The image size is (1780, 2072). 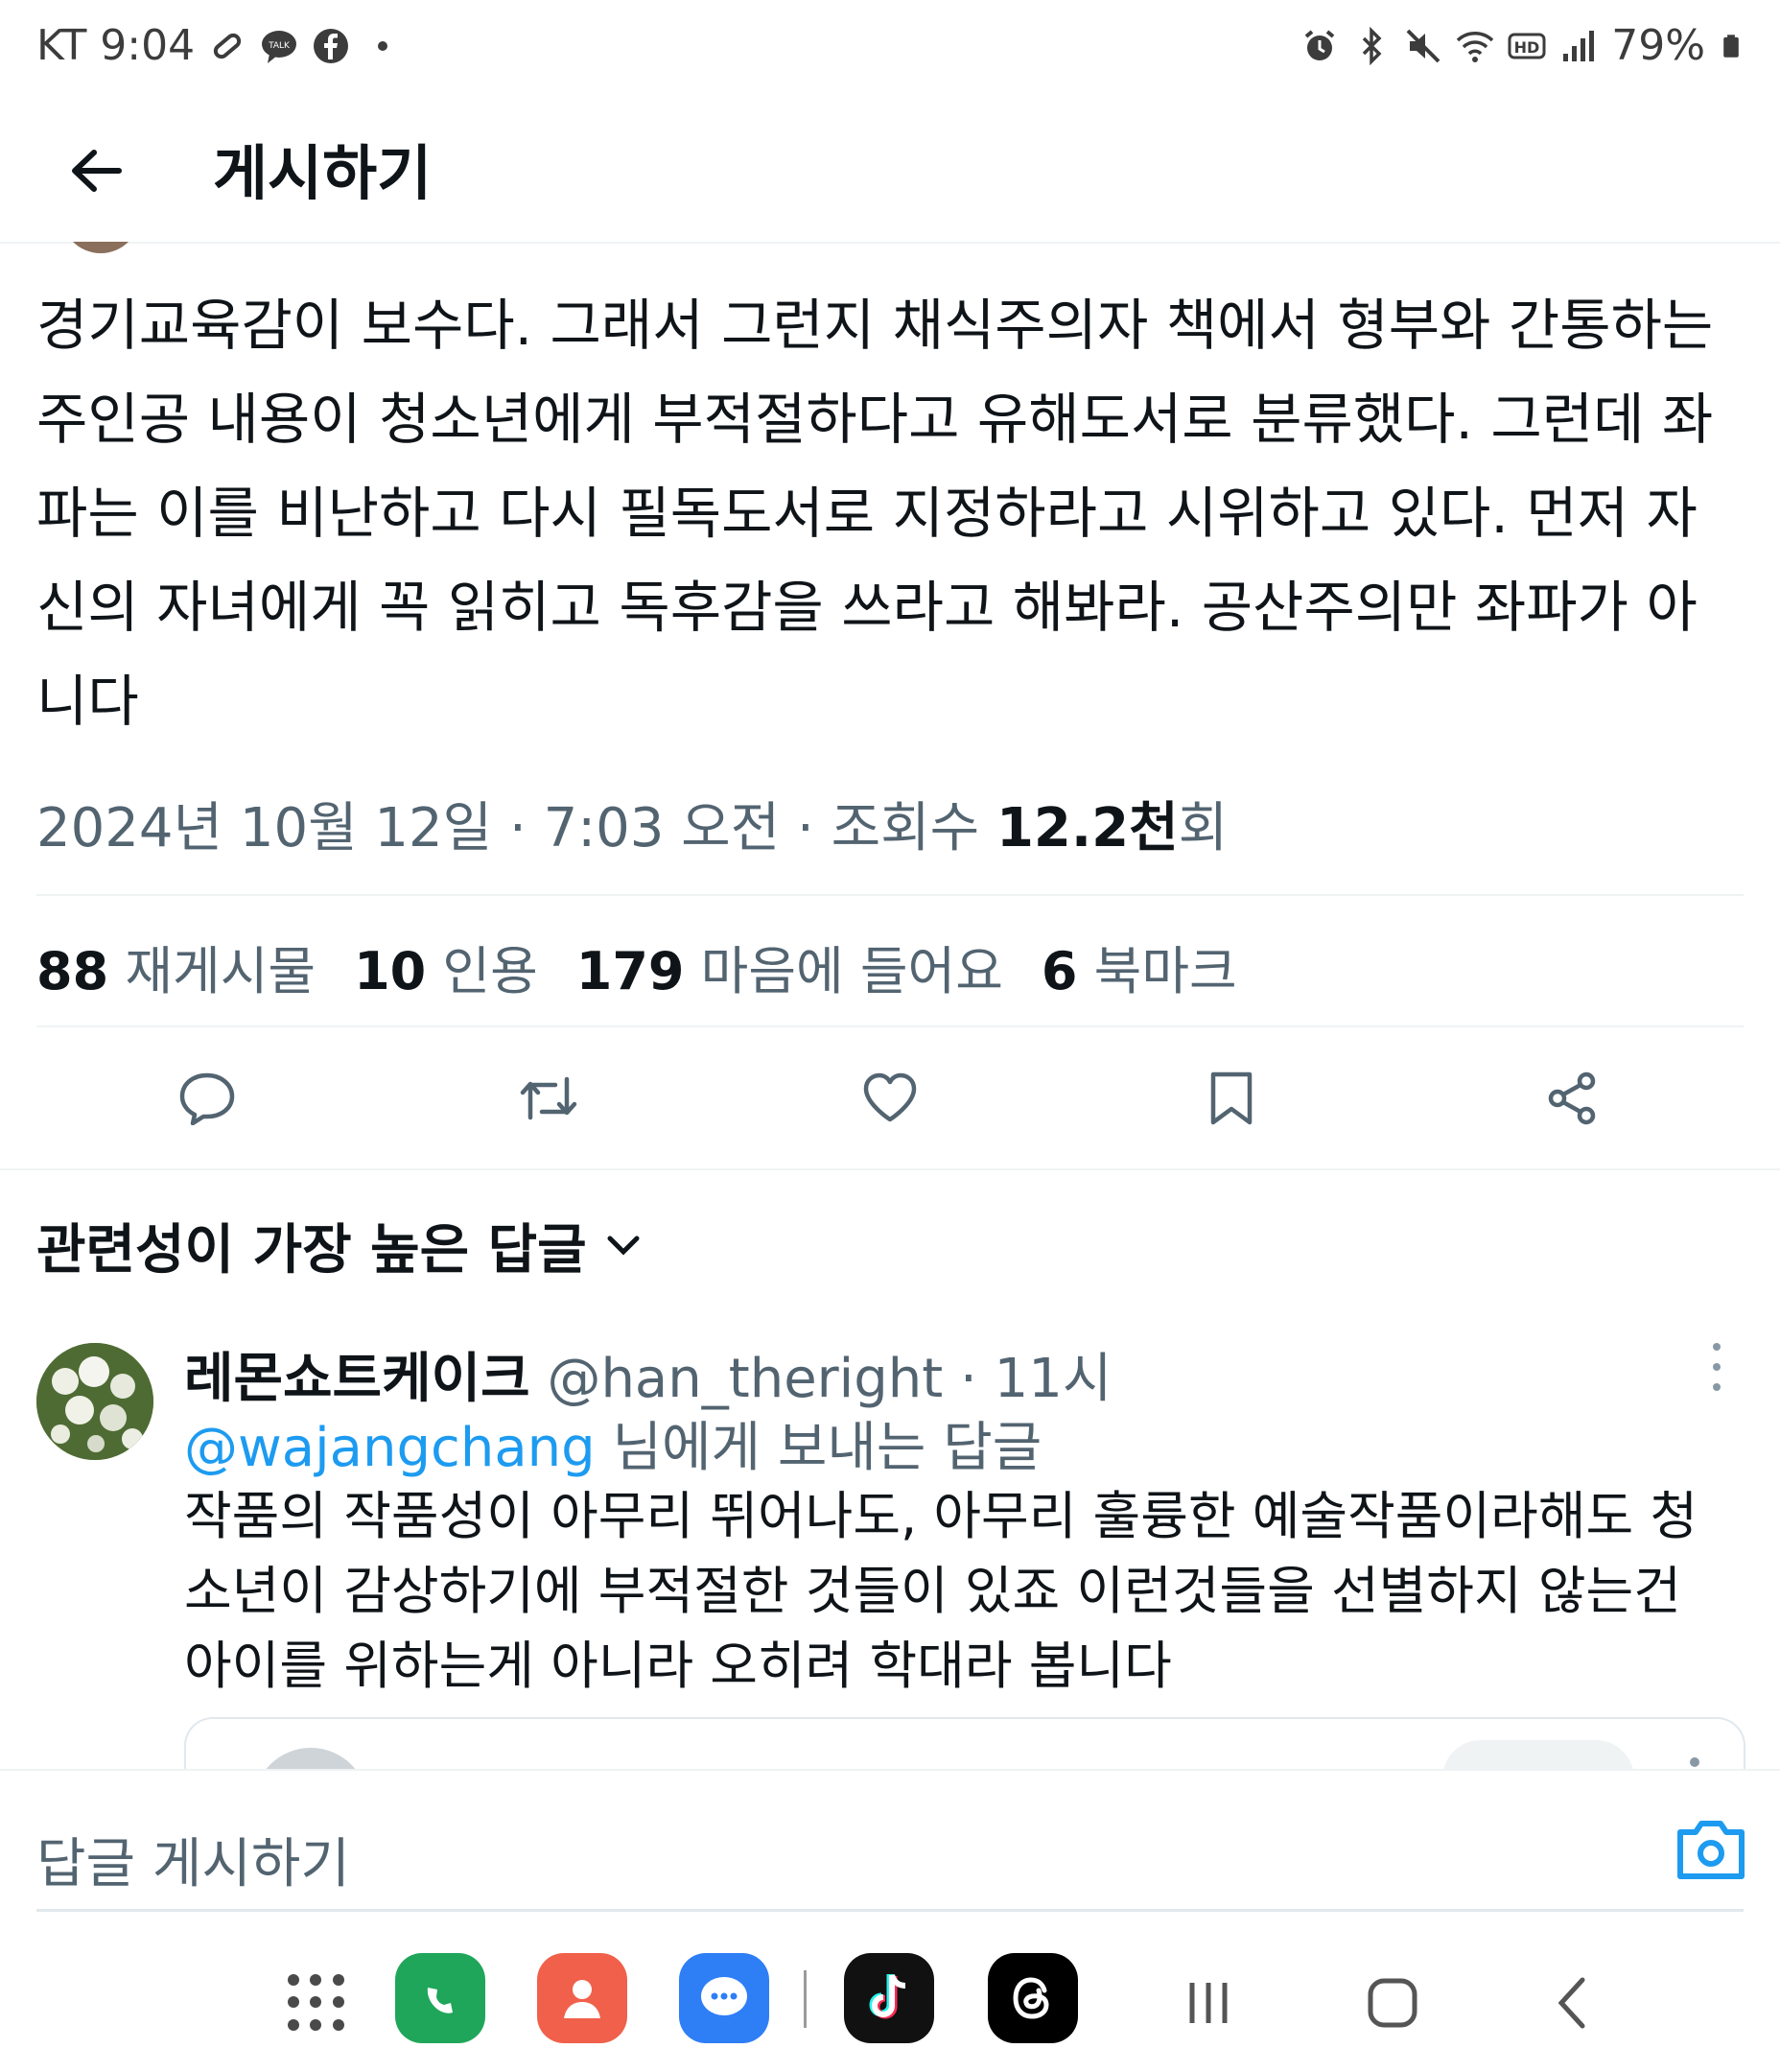 I want to click on stat-reposts: 88 재게시물, so click(x=176, y=966).